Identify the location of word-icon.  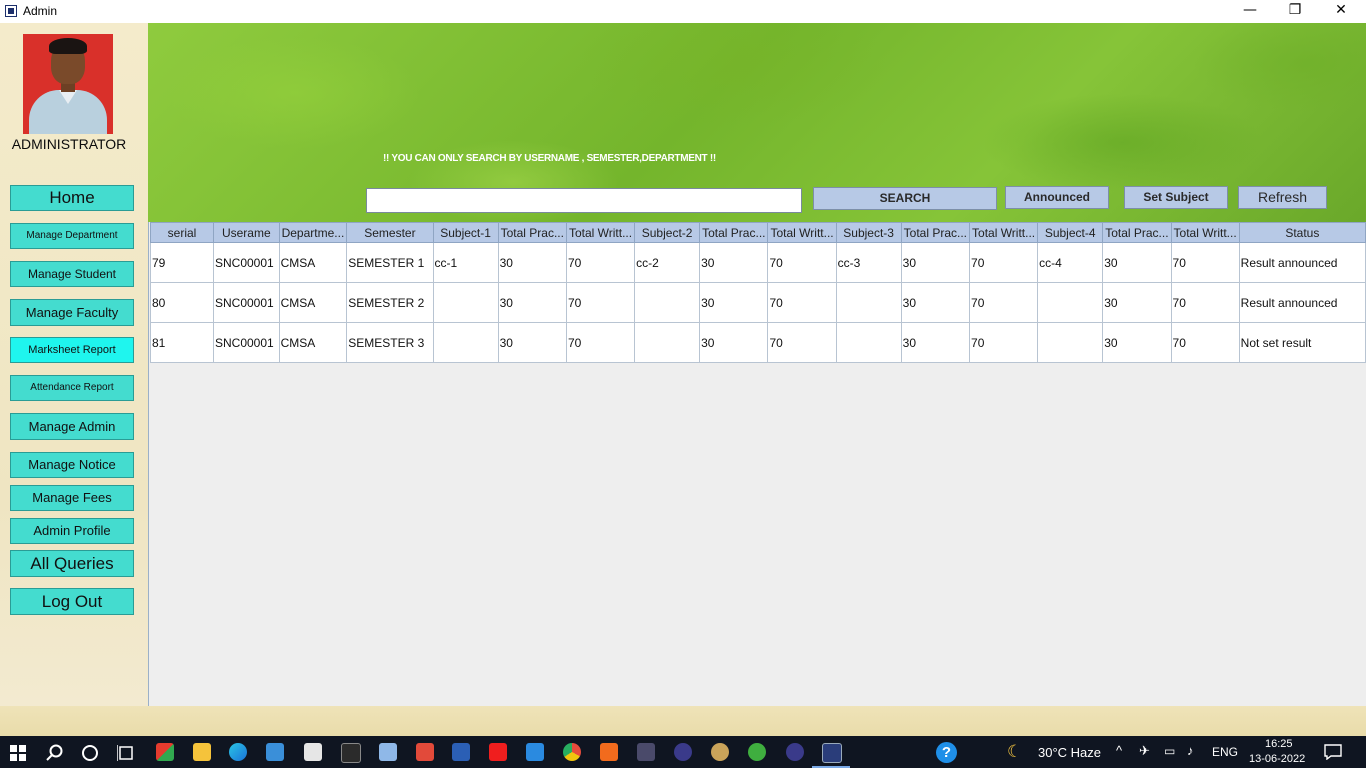
(461, 752).